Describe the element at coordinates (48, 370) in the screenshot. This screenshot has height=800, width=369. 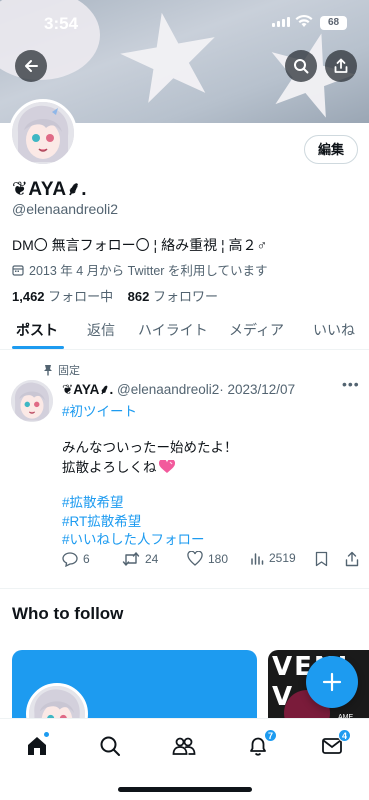
I see `pin-icon` at that location.